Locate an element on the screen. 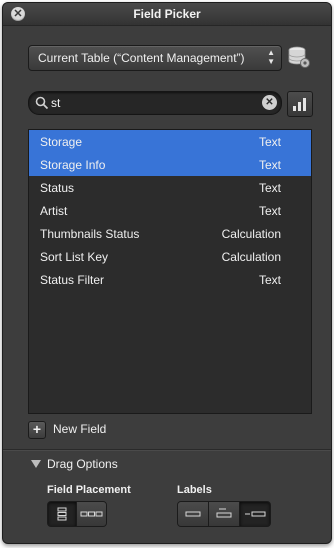  labels-segmented is located at coordinates (224, 514).